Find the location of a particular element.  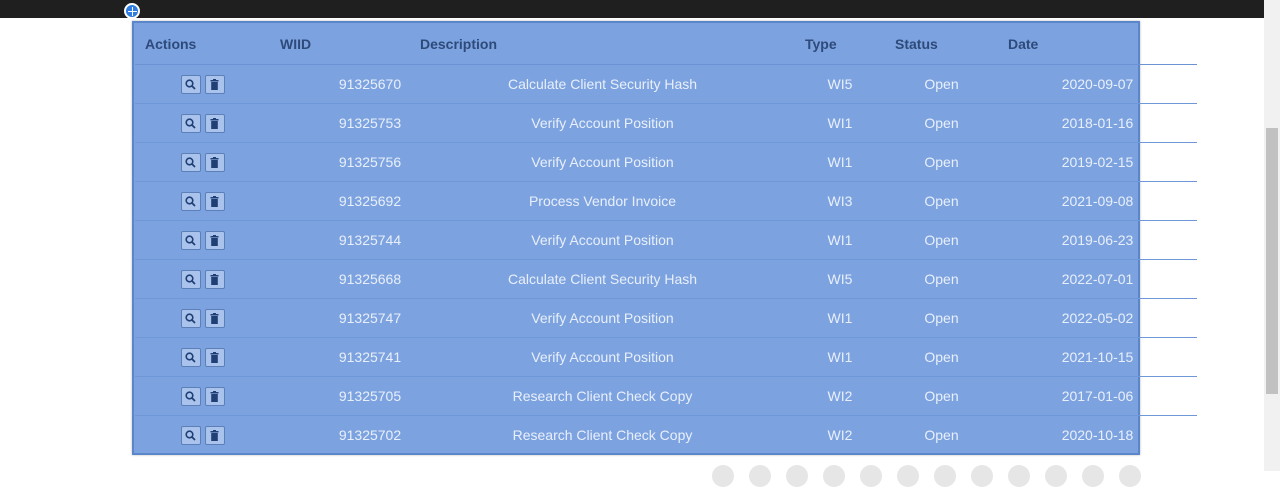

date-cell: 2022-07-01 is located at coordinates (1097, 279).